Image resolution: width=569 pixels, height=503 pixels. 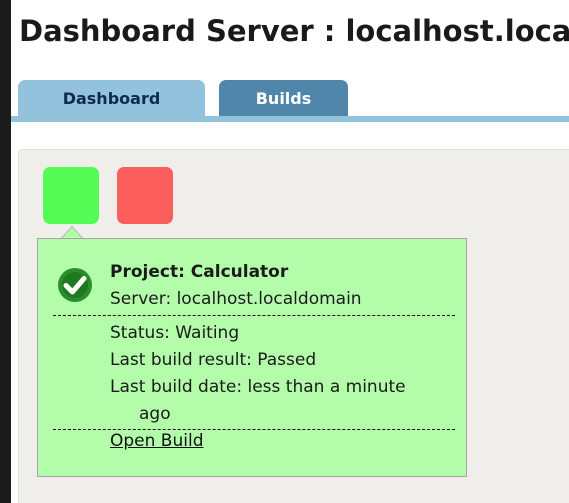 I want to click on project-server: Server: localhost.localdomain, so click(x=236, y=299).